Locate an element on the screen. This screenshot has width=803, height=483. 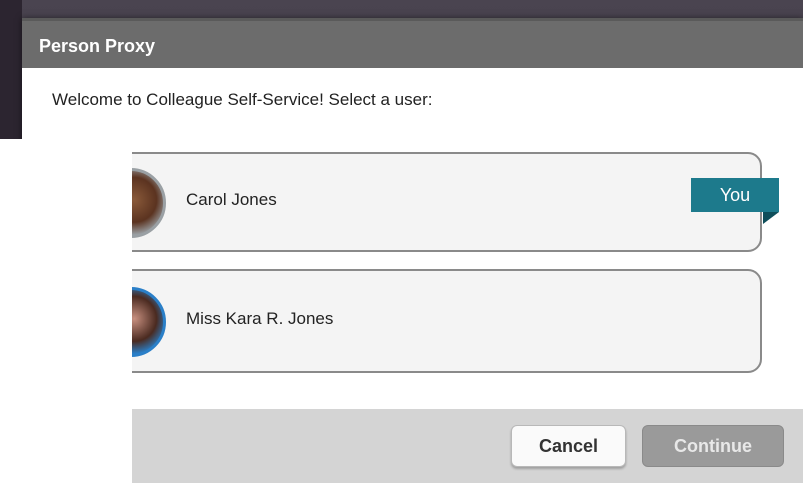
redaction-block is located at coordinates (66, 311).